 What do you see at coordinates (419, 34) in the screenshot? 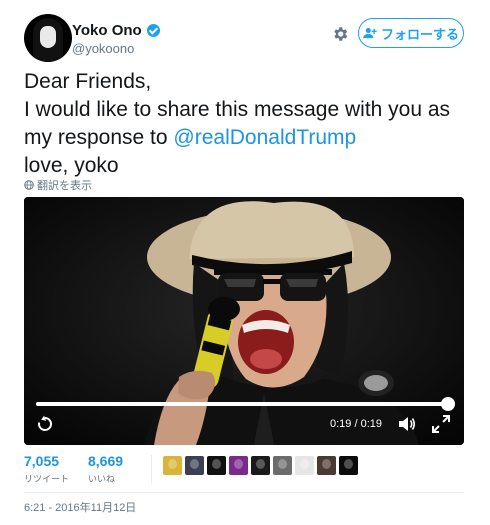
I see `follow-button-label: フォローする` at bounding box center [419, 34].